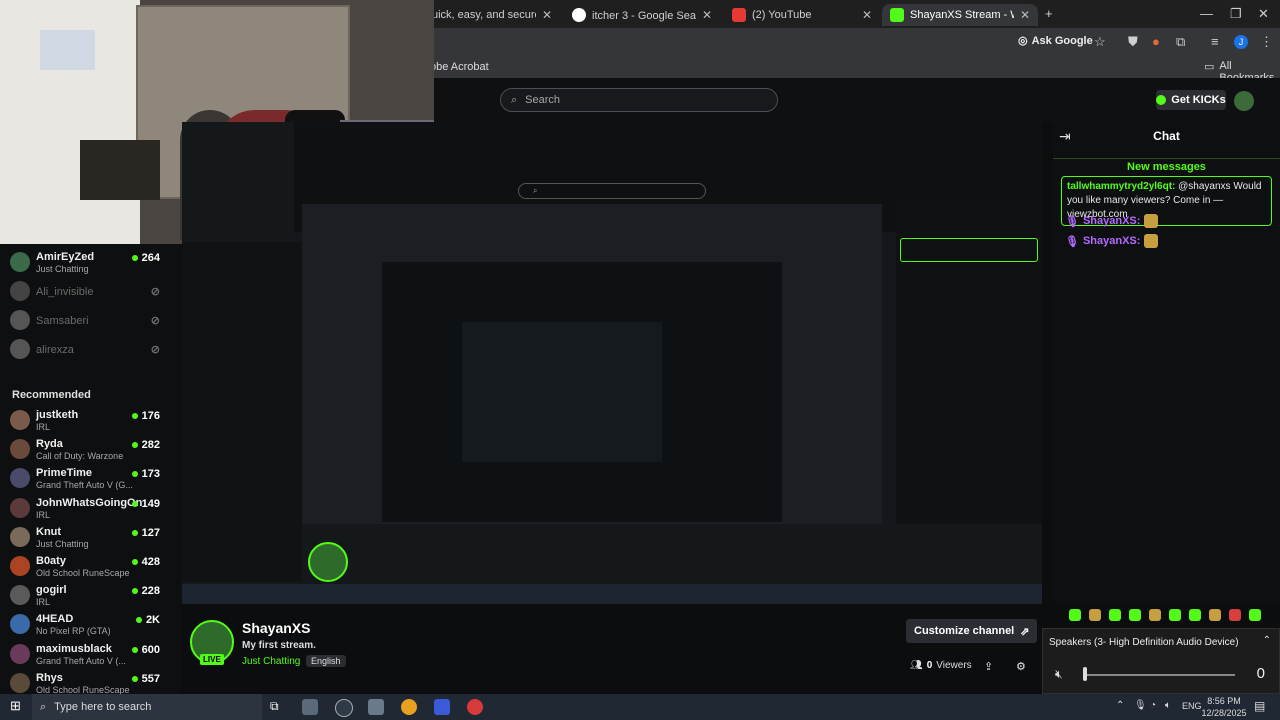 The height and width of the screenshot is (720, 1280). I want to click on windows-start-icon: ⊞, so click(15, 706).